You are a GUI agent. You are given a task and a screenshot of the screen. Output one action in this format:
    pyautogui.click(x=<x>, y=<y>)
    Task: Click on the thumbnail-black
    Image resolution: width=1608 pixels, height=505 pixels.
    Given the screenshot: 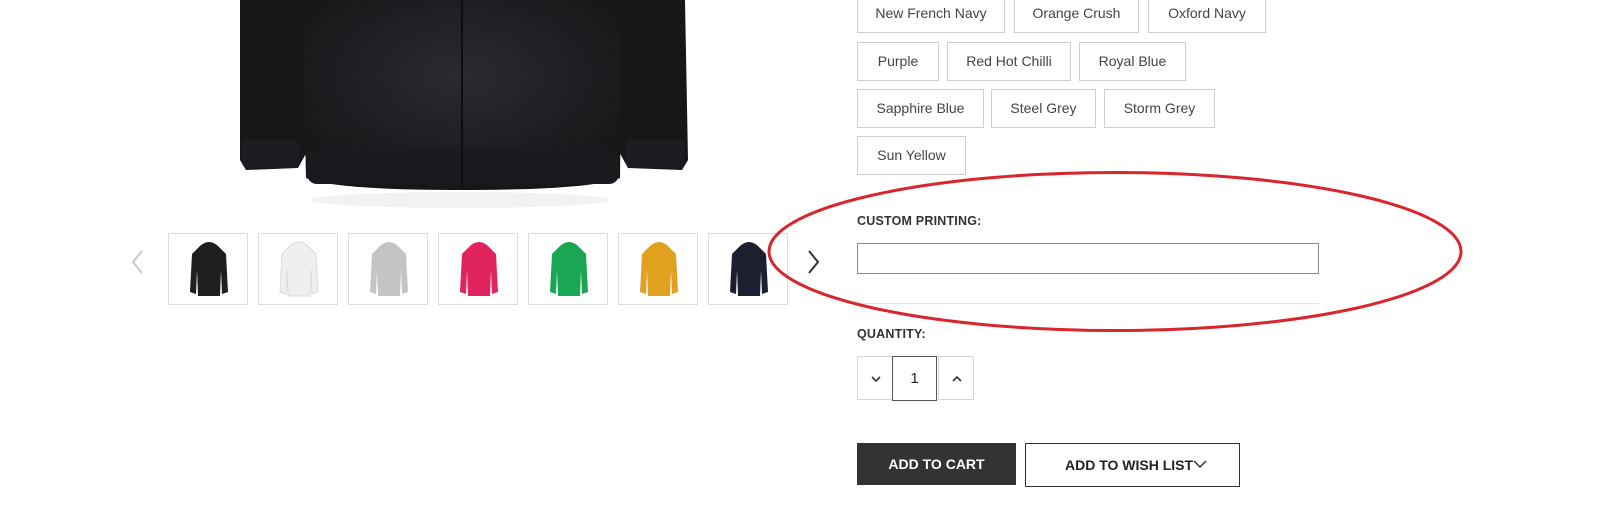 What is the action you would take?
    pyautogui.click(x=208, y=269)
    